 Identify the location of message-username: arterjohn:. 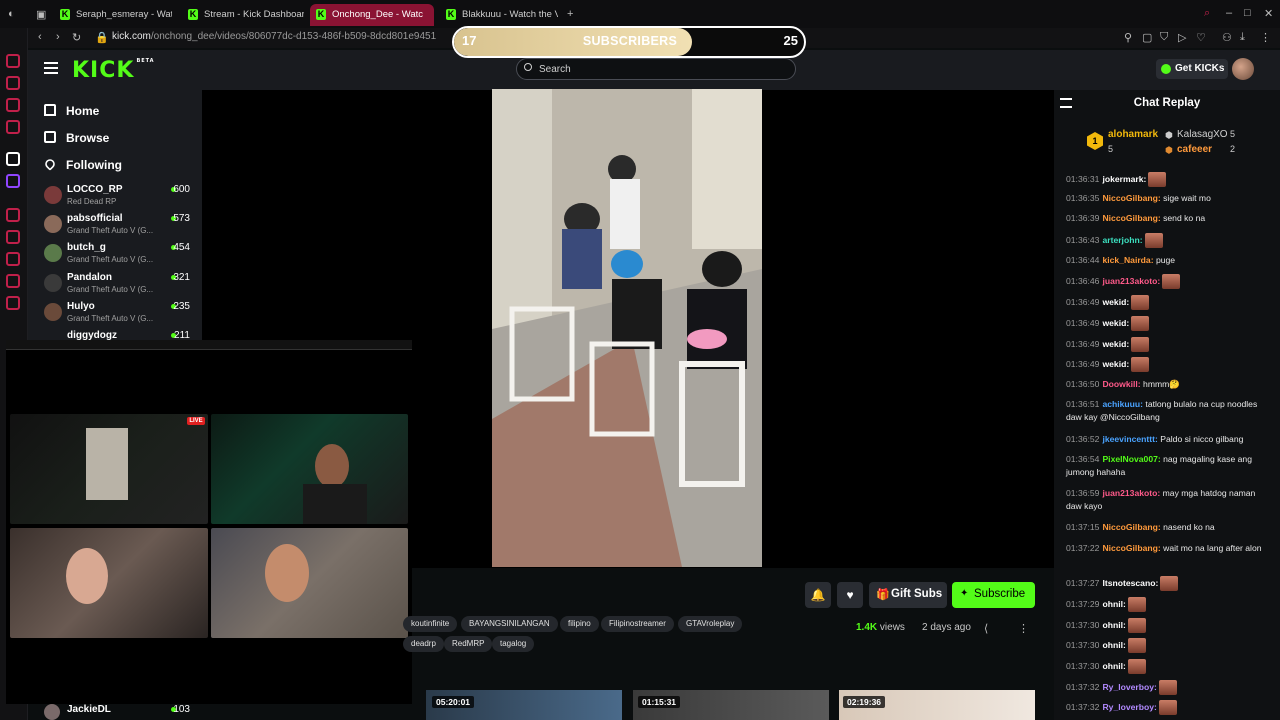
(1122, 240).